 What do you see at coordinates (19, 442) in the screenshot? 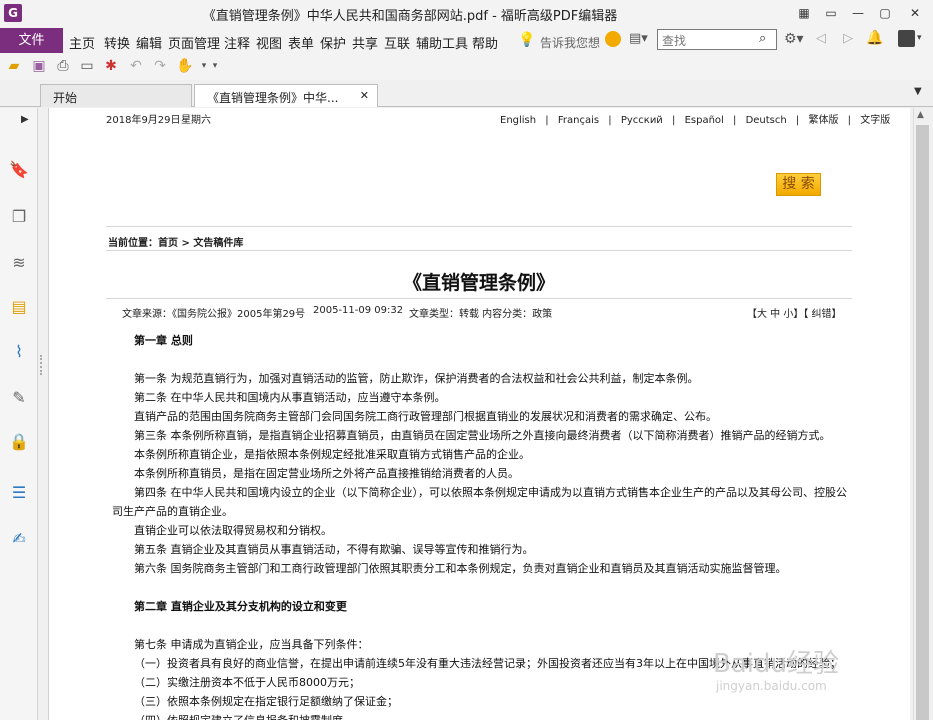
I see `security-lock-icon: 🔒` at bounding box center [19, 442].